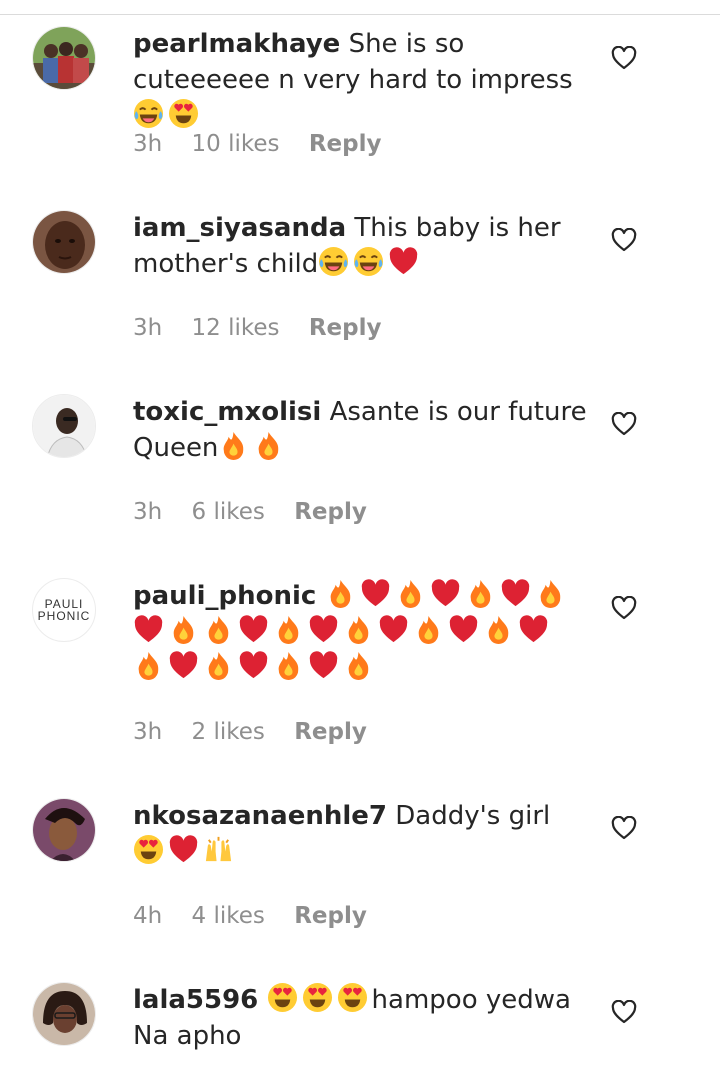 The height and width of the screenshot is (1074, 720). What do you see at coordinates (260, 816) in the screenshot?
I see `comment-username: nkosazanaenhle7` at bounding box center [260, 816].